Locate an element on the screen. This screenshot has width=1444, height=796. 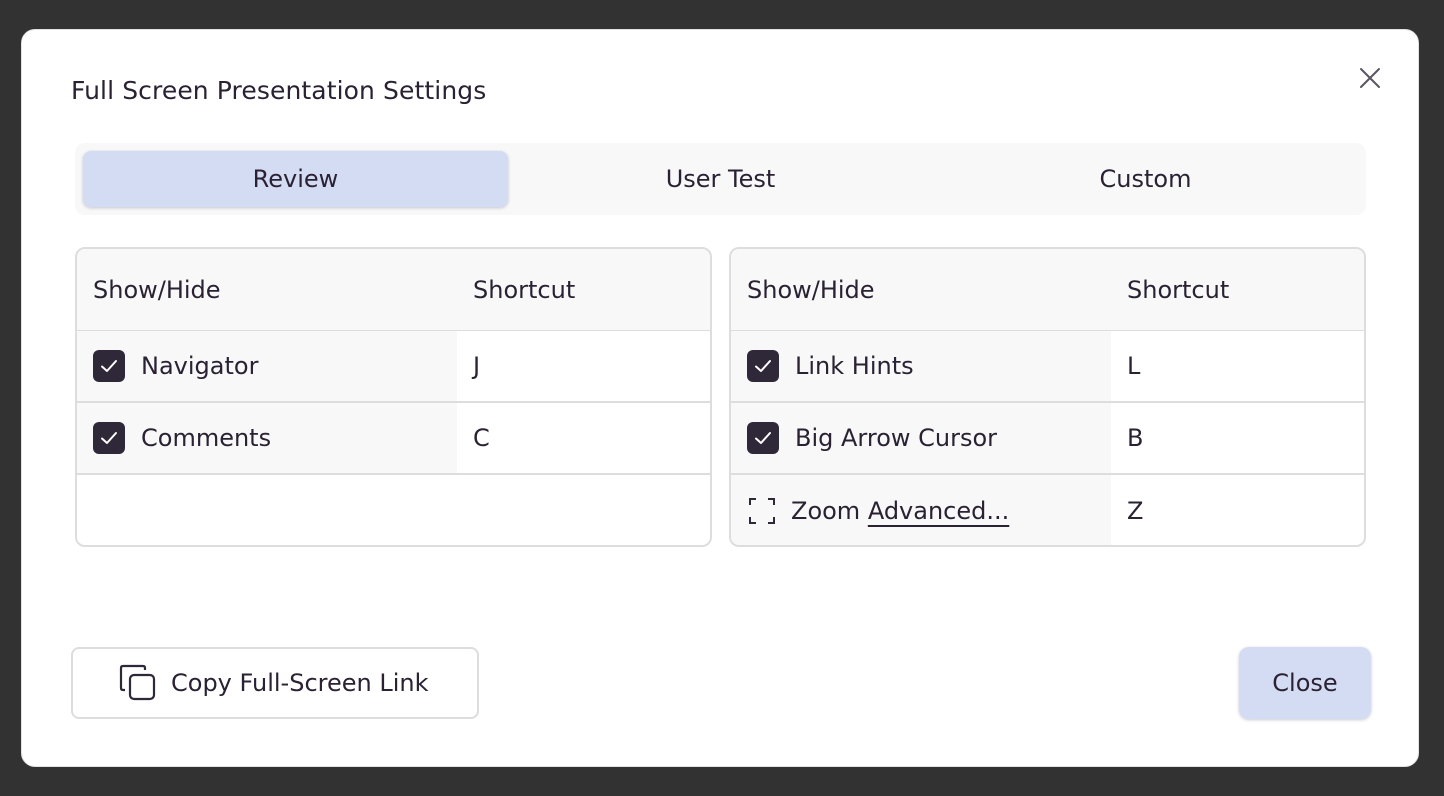
preset-tabs: Review User Test Custom is located at coordinates (720, 179).